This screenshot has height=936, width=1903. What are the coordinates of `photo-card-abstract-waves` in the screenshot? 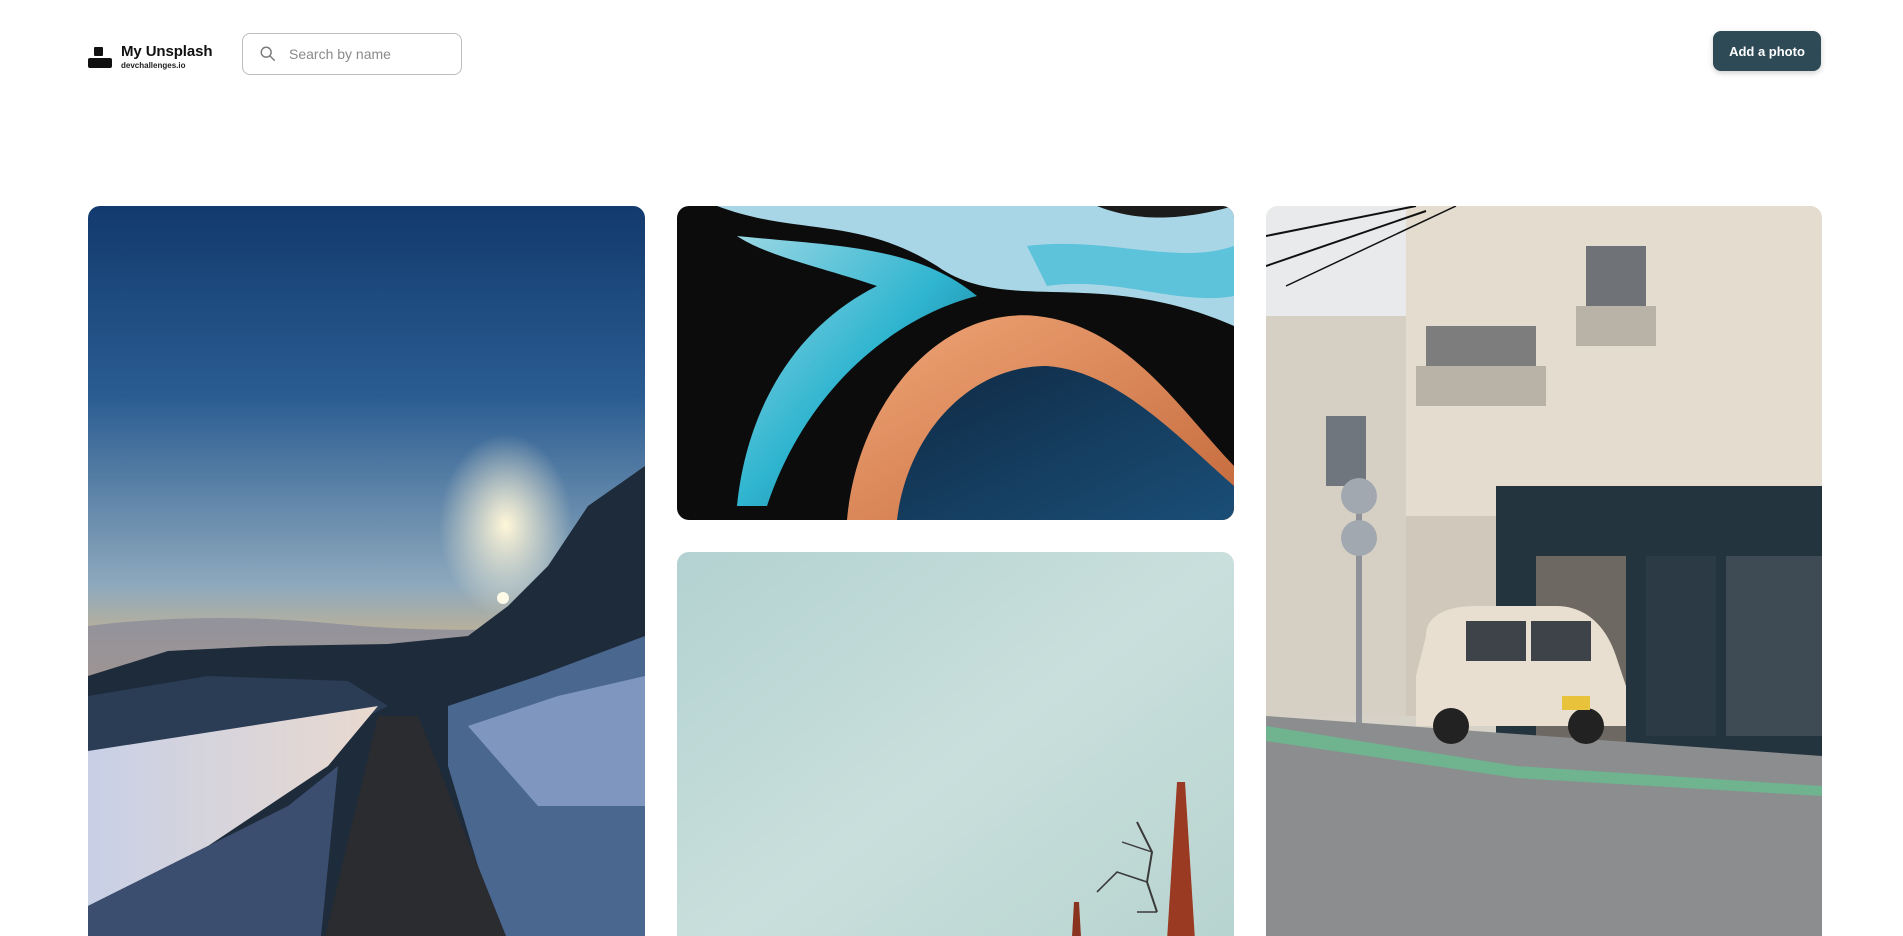 It's located at (955, 363).